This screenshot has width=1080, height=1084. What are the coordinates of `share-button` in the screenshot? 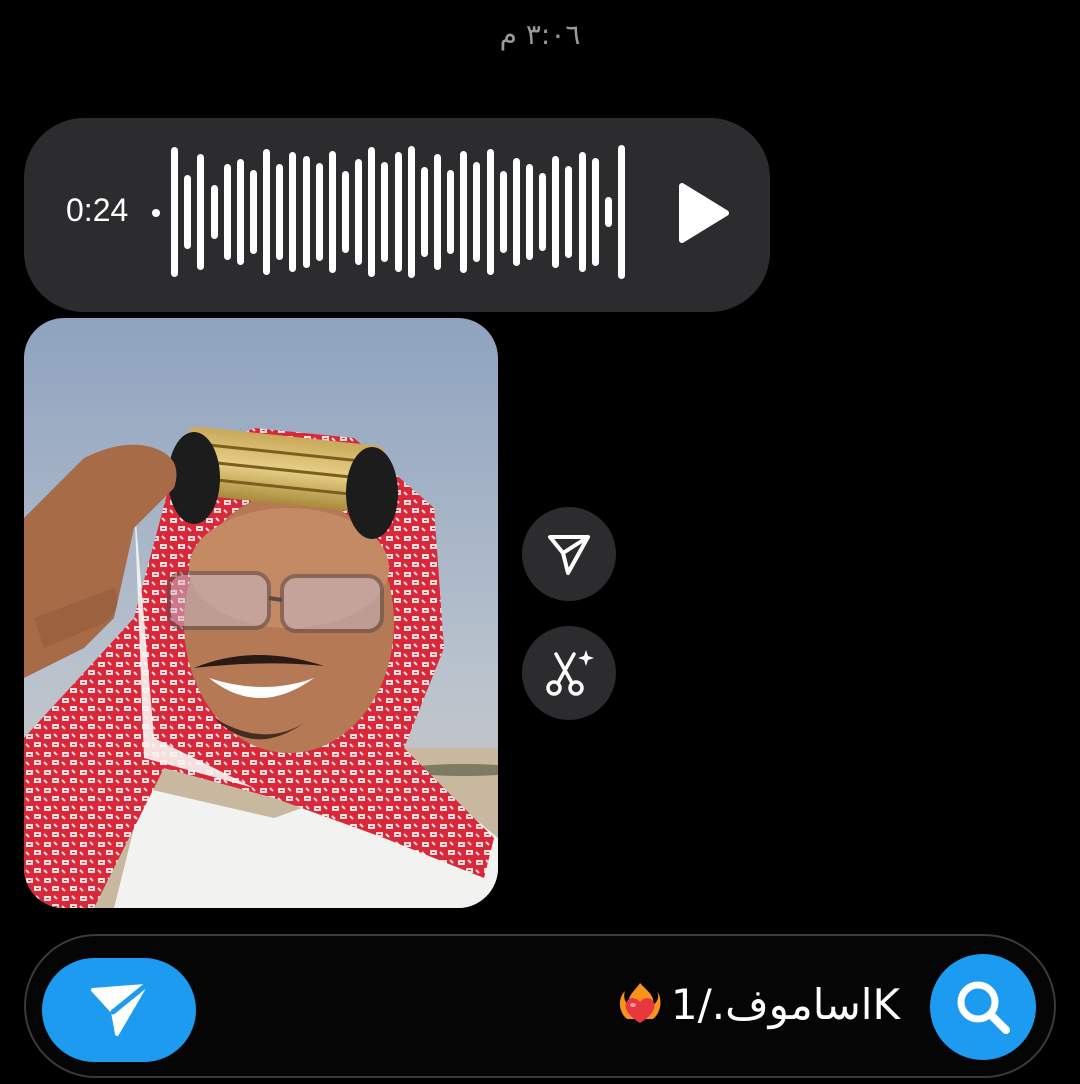 It's located at (569, 554).